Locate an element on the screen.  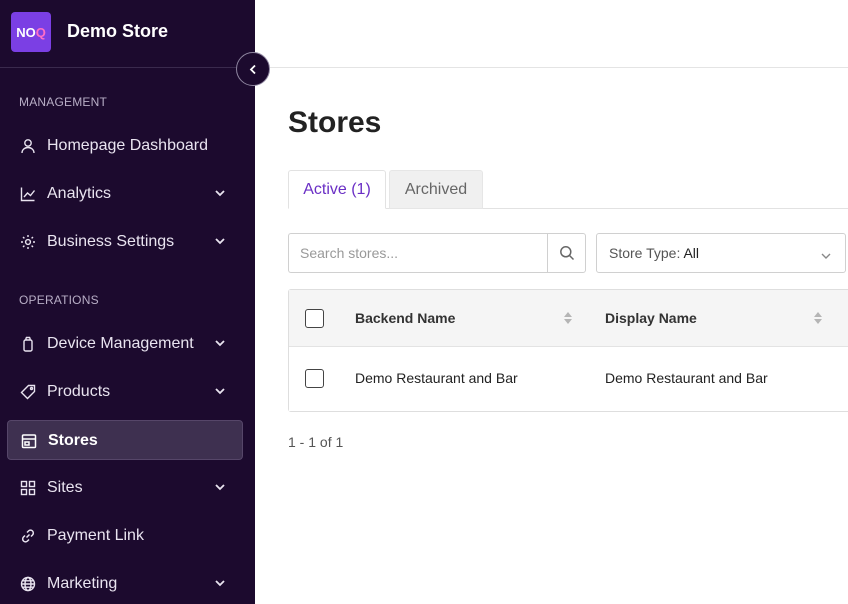
sidebar-item-label: Marketing is located at coordinates (82, 583).